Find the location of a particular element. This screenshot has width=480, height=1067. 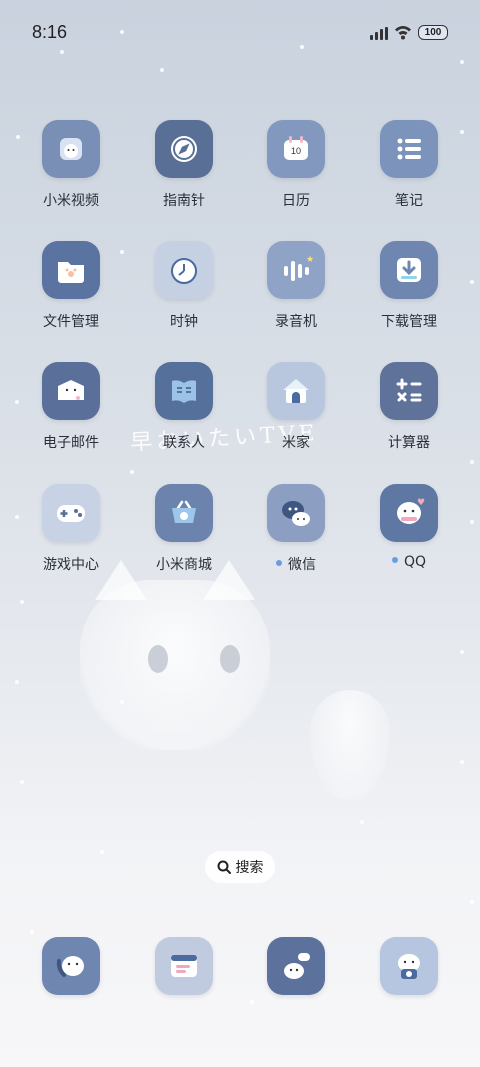

clock-cat-icon is located at coordinates (184, 270).